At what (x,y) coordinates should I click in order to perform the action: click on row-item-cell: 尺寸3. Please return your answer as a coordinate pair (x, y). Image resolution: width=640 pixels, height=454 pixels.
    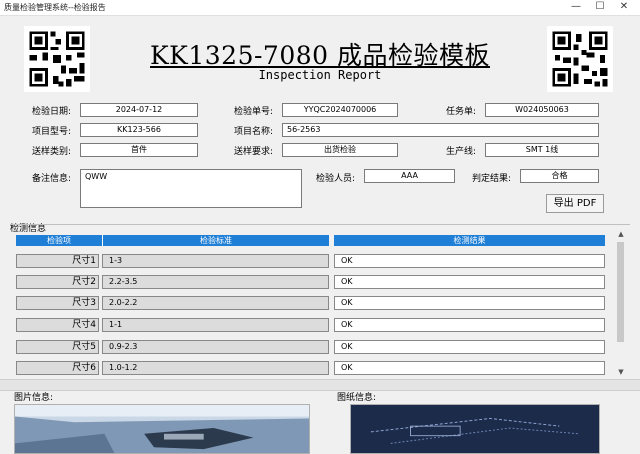
    Looking at the image, I should click on (57, 303).